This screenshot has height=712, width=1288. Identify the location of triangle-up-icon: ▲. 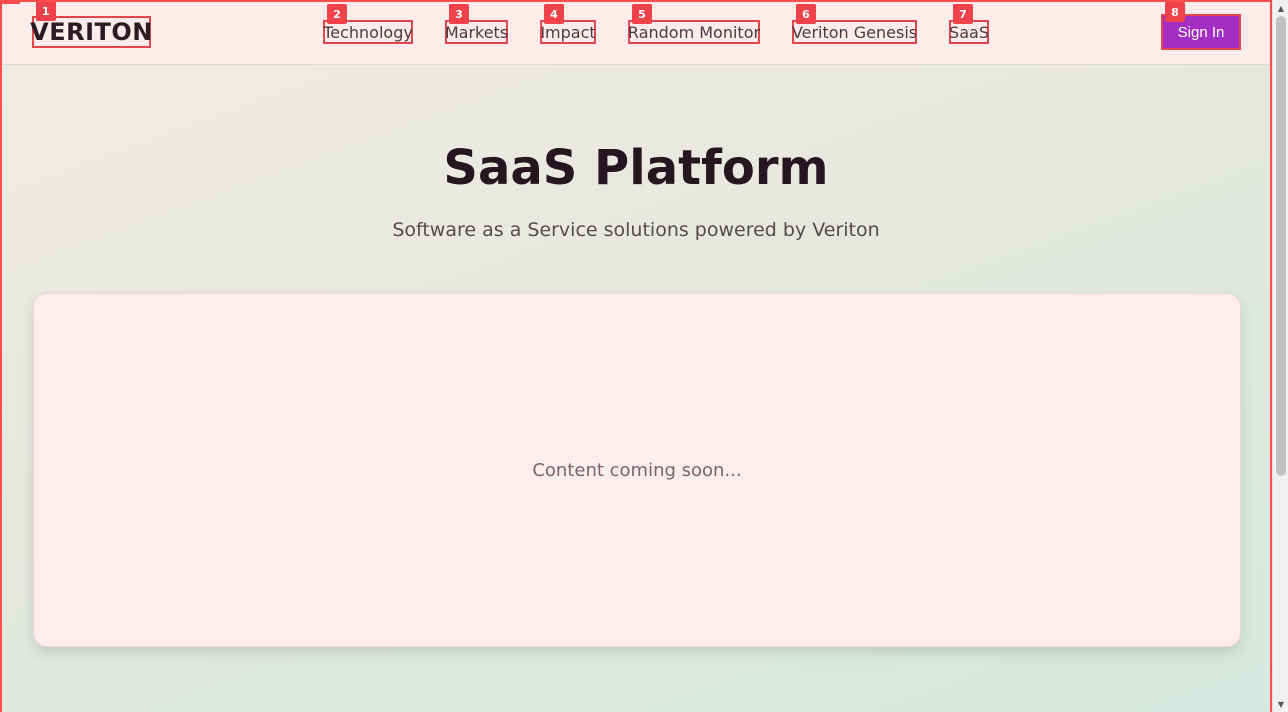
(1280, 8).